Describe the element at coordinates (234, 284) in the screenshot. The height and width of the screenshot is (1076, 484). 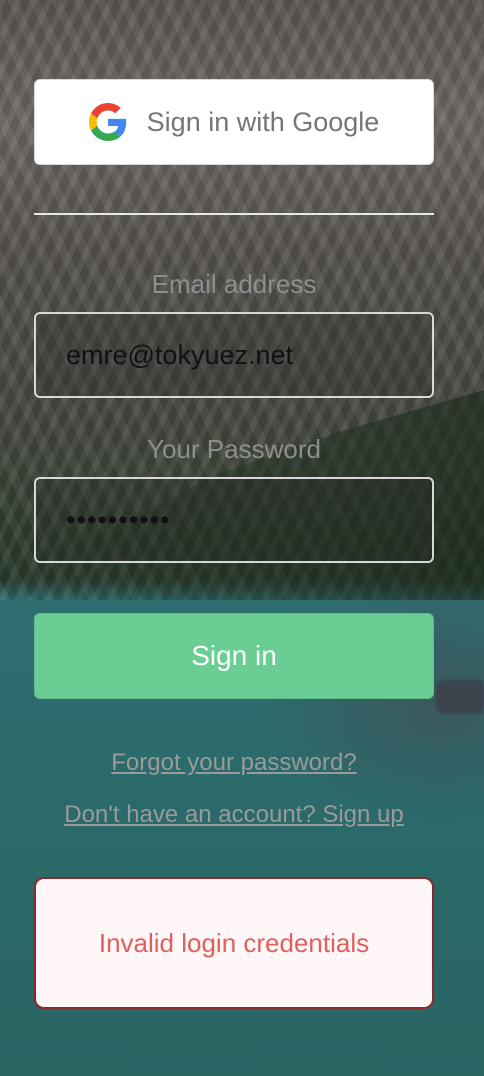
I see `email-label: Email address` at that location.